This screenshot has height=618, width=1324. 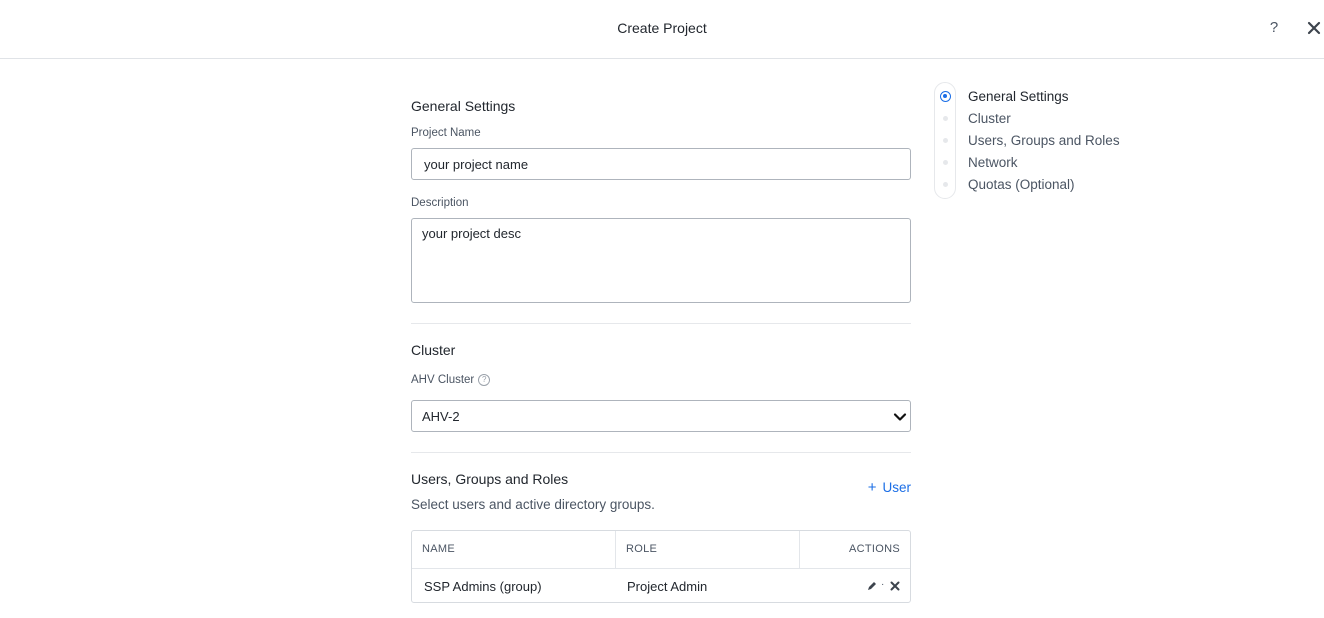 What do you see at coordinates (483, 586) in the screenshot?
I see `table-cell-name: SSP Admins (group)` at bounding box center [483, 586].